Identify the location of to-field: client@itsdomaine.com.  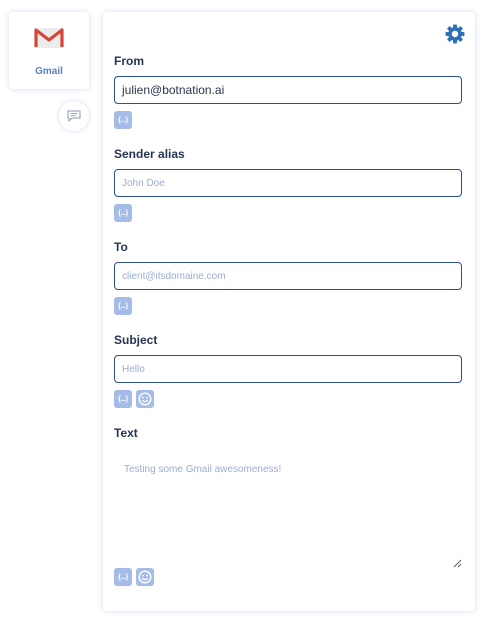
(288, 276).